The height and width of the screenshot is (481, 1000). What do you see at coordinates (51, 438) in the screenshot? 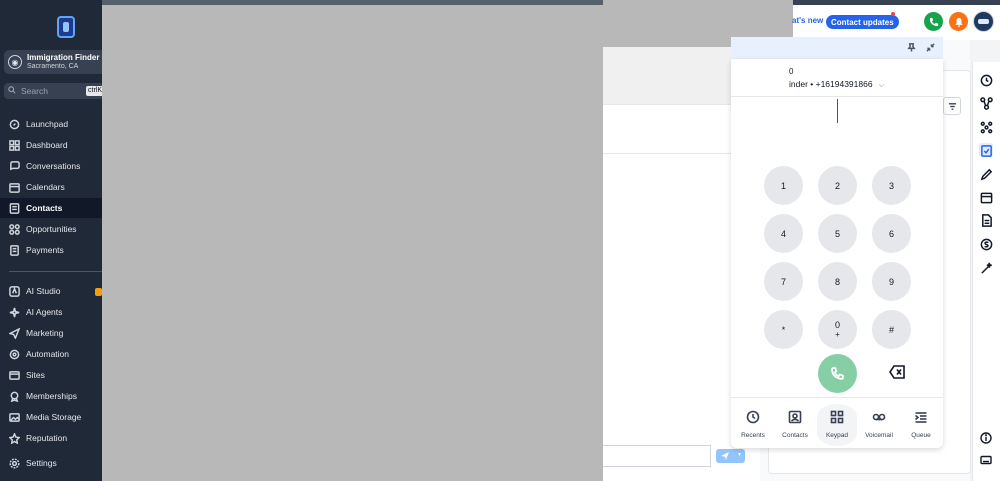
I see `sidebar-item-reputation: Reputation` at bounding box center [51, 438].